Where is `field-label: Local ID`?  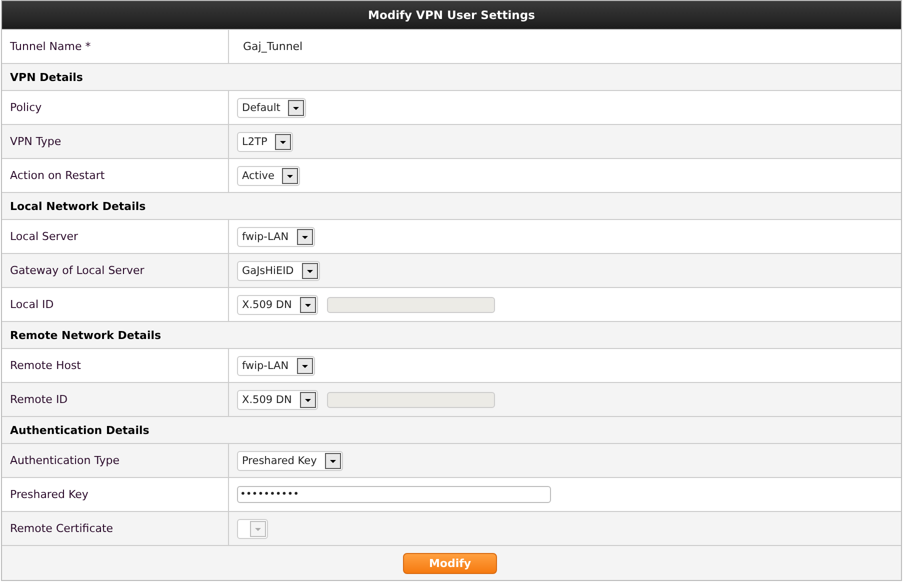 field-label: Local ID is located at coordinates (32, 304).